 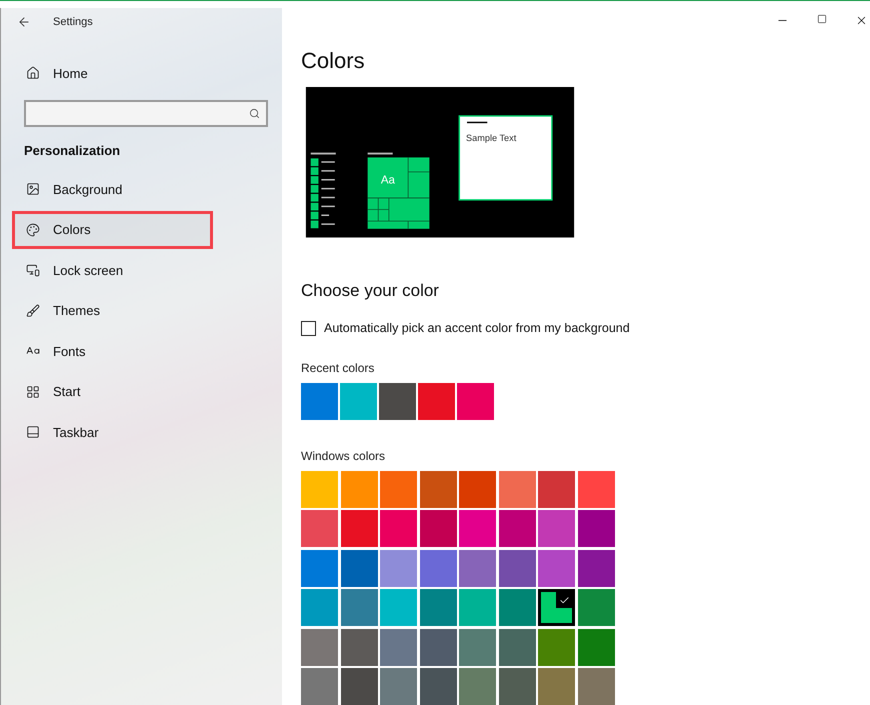 I want to click on nav-label: Lock screen, so click(x=88, y=270).